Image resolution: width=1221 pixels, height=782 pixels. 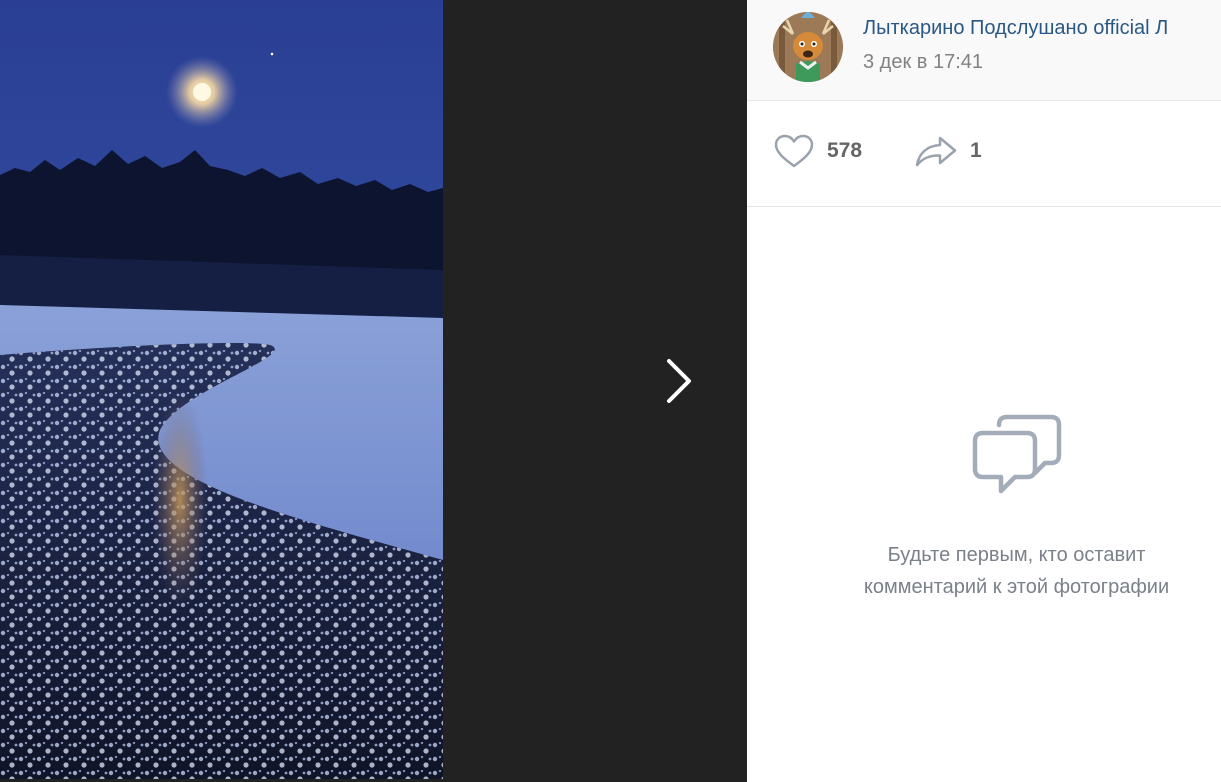 What do you see at coordinates (976, 150) in the screenshot?
I see `share-count: 1` at bounding box center [976, 150].